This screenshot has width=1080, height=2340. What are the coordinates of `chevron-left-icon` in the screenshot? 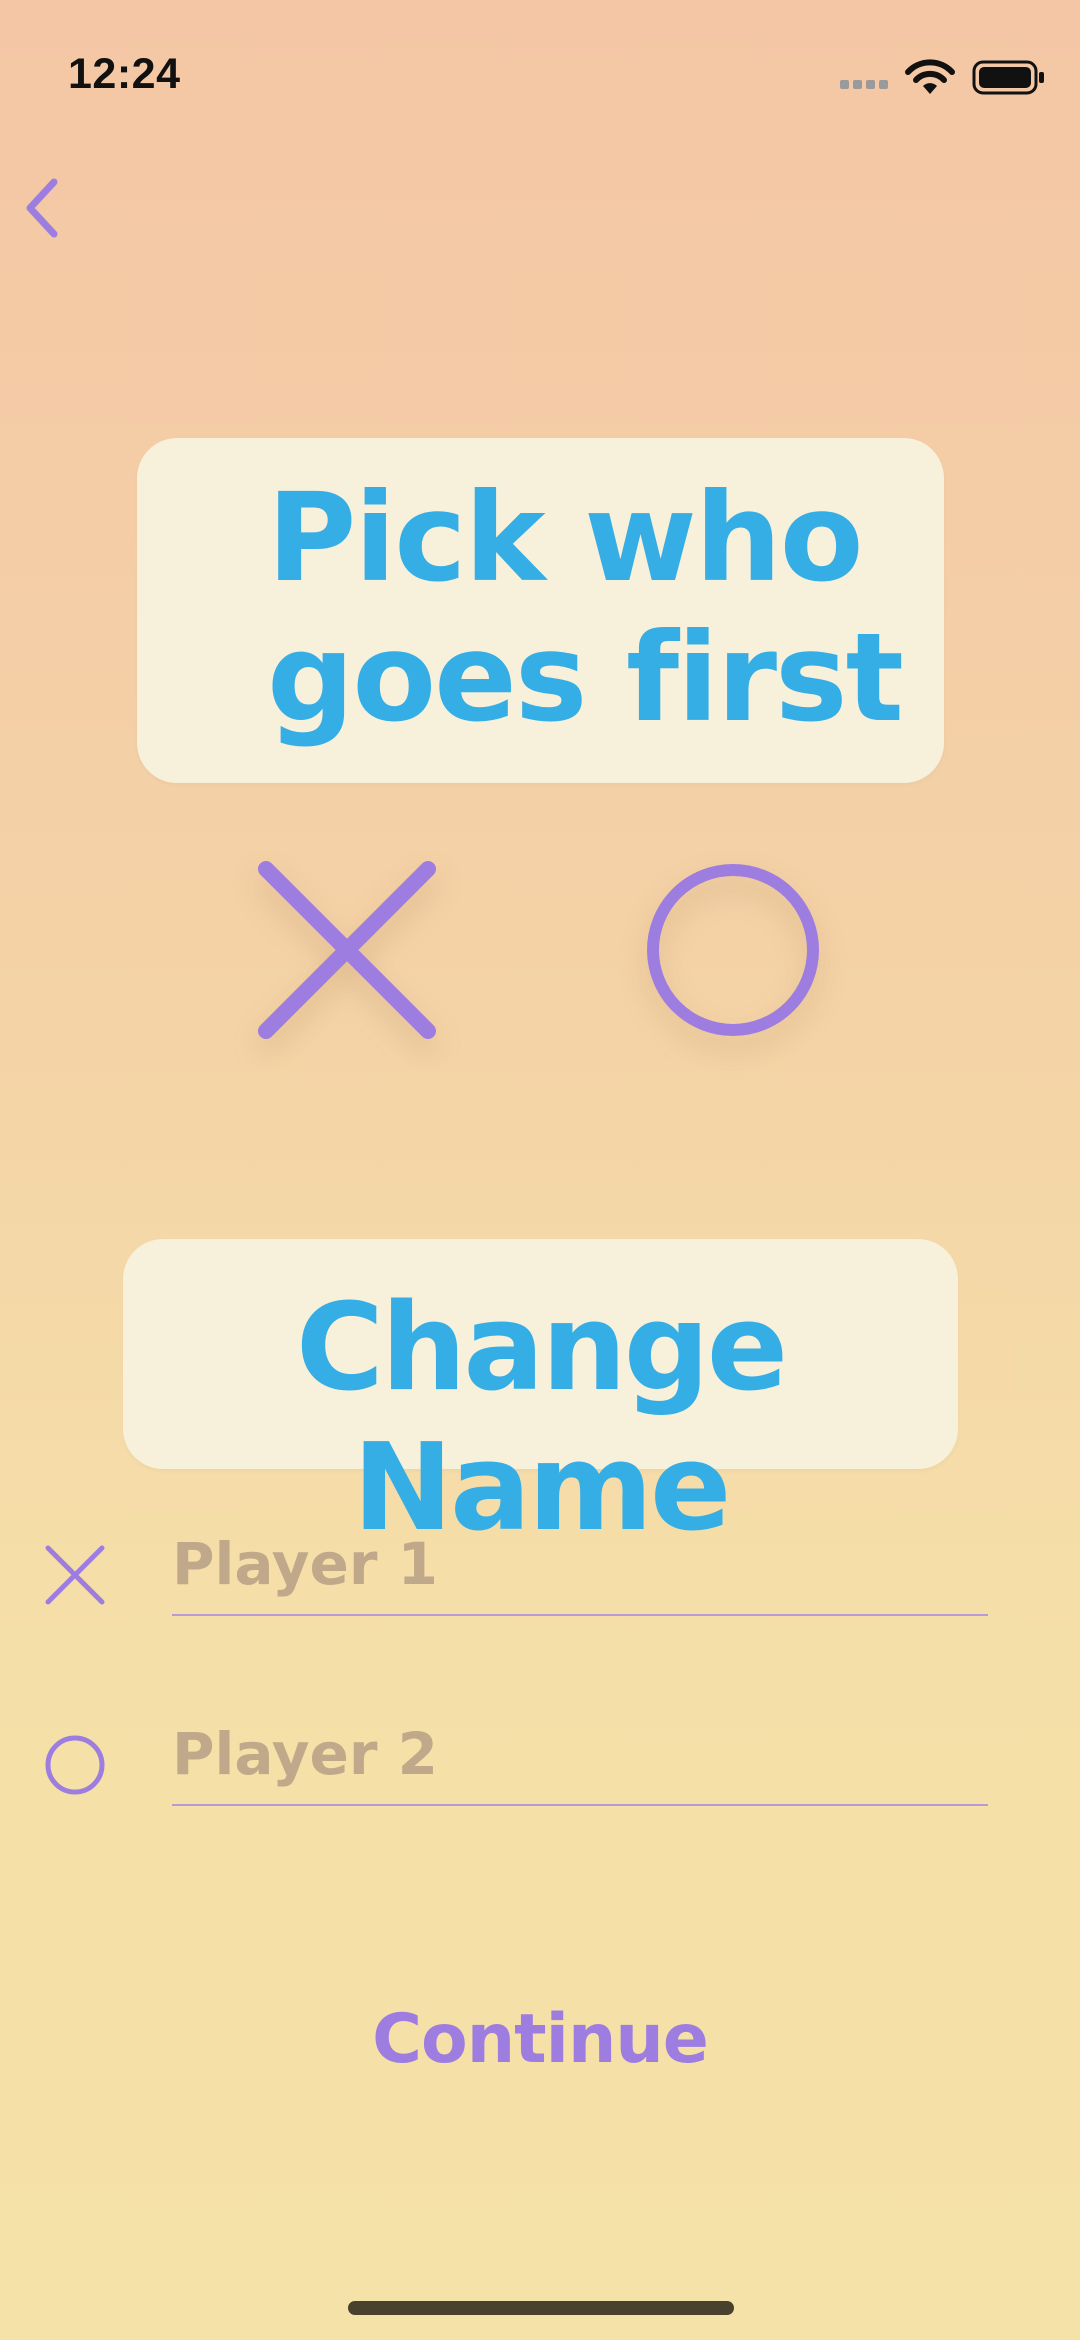 It's located at (42, 208).